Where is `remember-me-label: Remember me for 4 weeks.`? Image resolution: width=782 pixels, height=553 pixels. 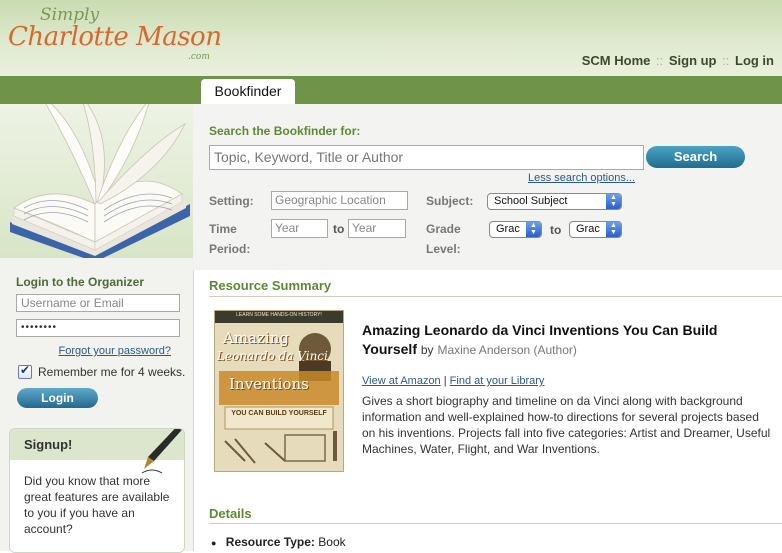
remember-me-label: Remember me for 4 weeks. is located at coordinates (112, 372).